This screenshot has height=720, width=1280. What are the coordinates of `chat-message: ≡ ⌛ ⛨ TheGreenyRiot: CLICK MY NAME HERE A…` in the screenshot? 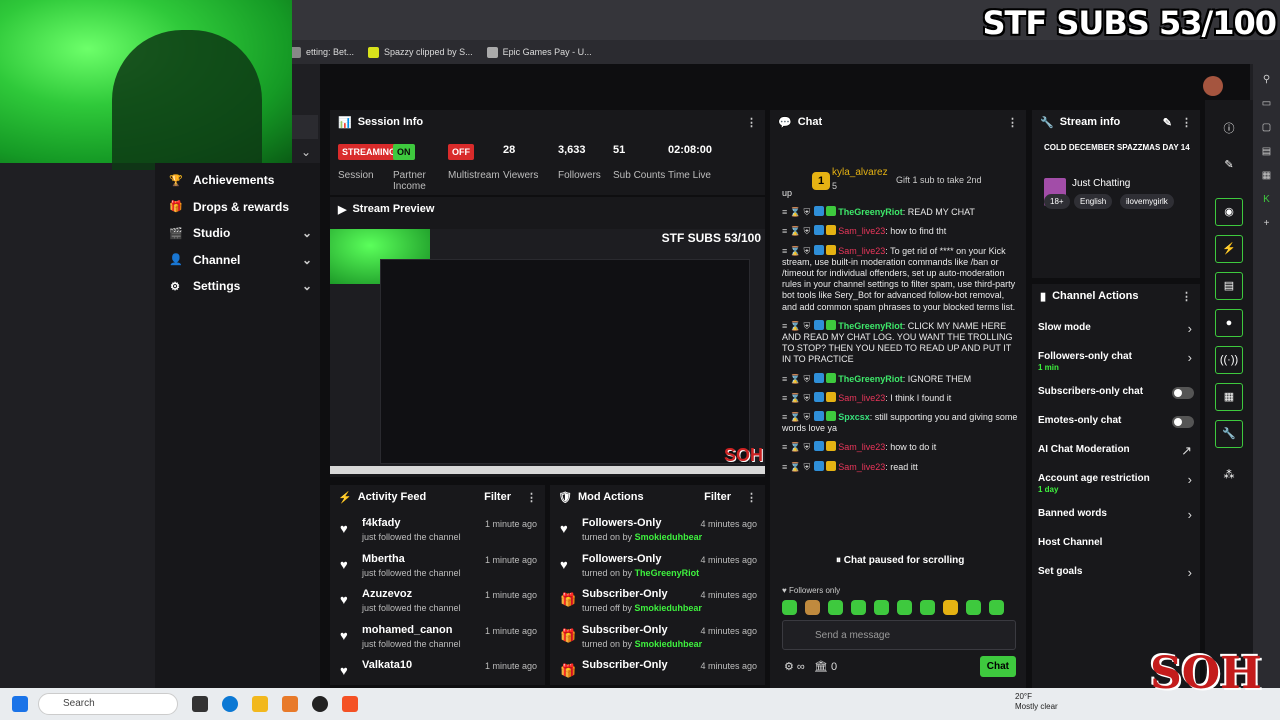 It's located at (901, 342).